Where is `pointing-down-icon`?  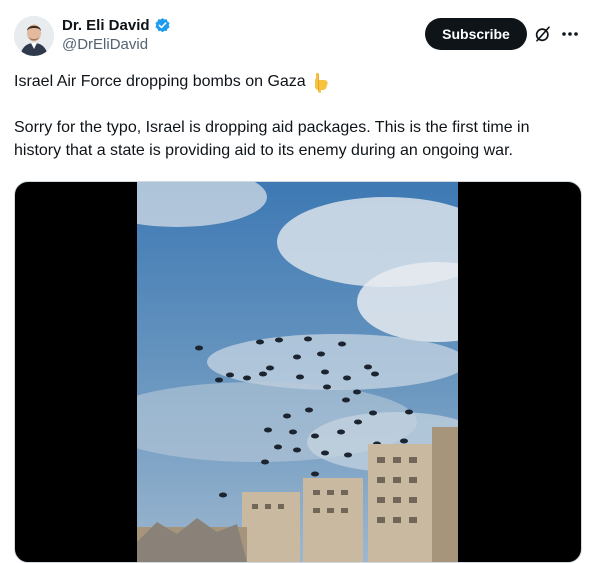
pointing-down-icon is located at coordinates (321, 82).